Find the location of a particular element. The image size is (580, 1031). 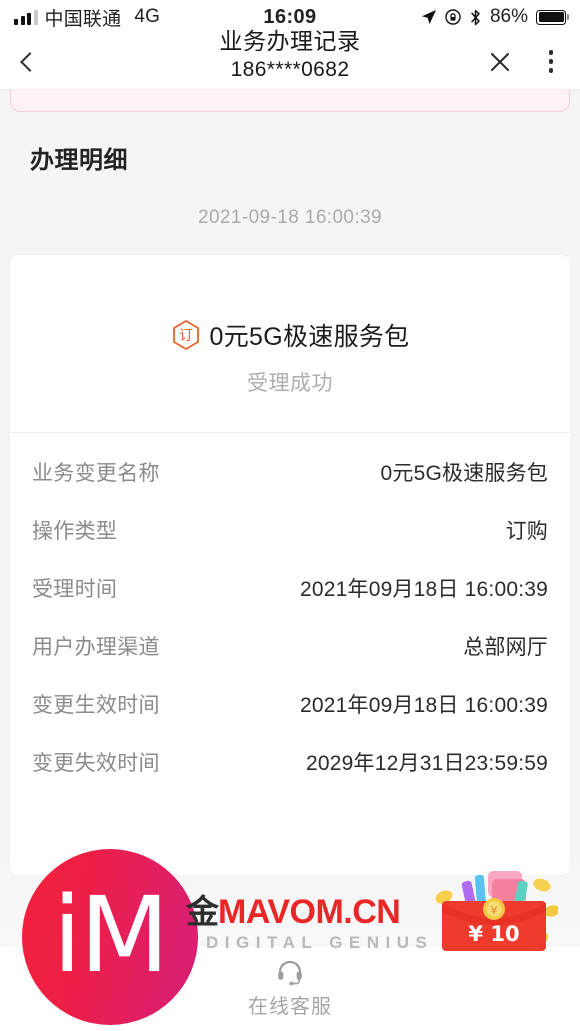

signal-bars-icon is located at coordinates (26, 17).